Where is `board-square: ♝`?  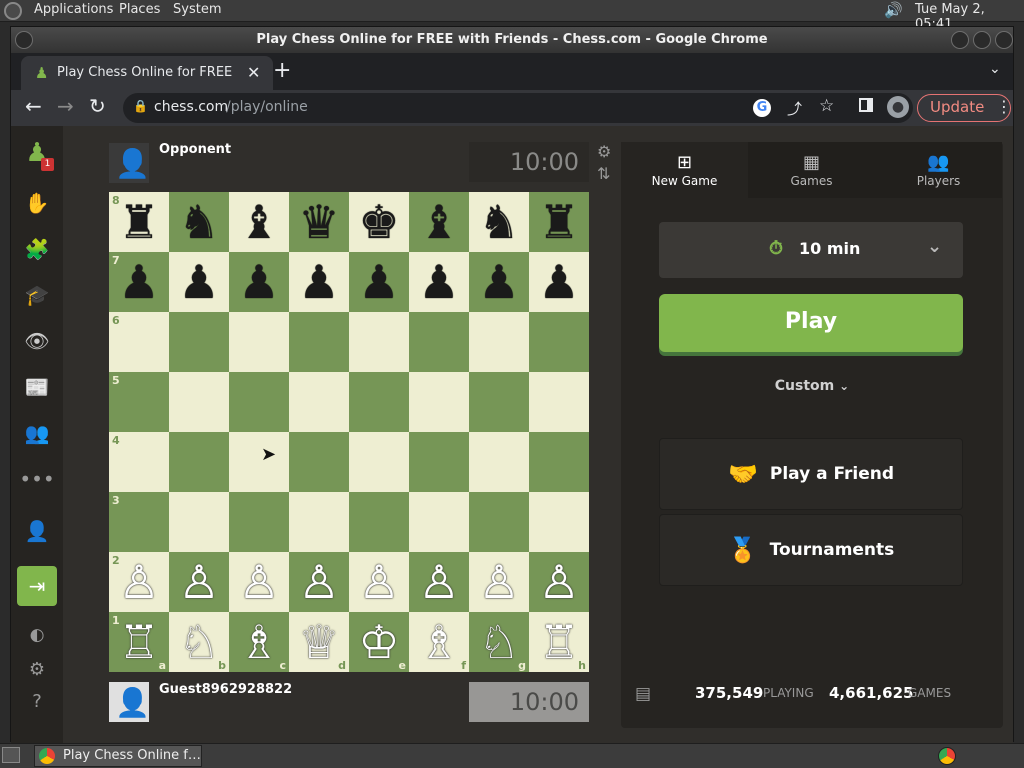
board-square: ♝ is located at coordinates (259, 222).